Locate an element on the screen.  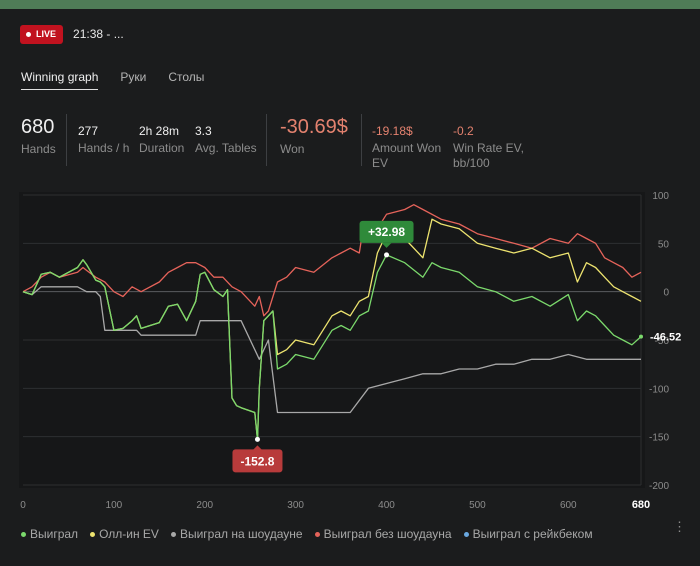
legend-label: Выиграл с рейкбеком is located at coordinates (532, 534).